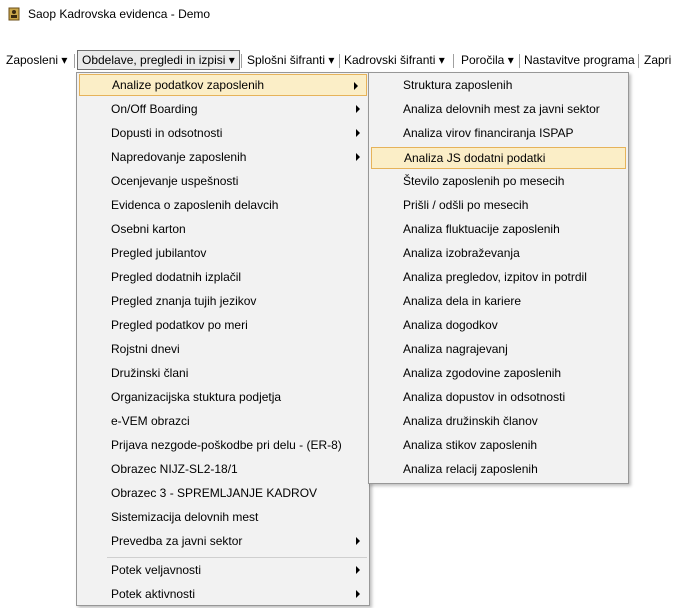 The image size is (673, 608). What do you see at coordinates (482, 373) in the screenshot?
I see `menu-item-label: Analiza zgodovine zaposlenih` at bounding box center [482, 373].